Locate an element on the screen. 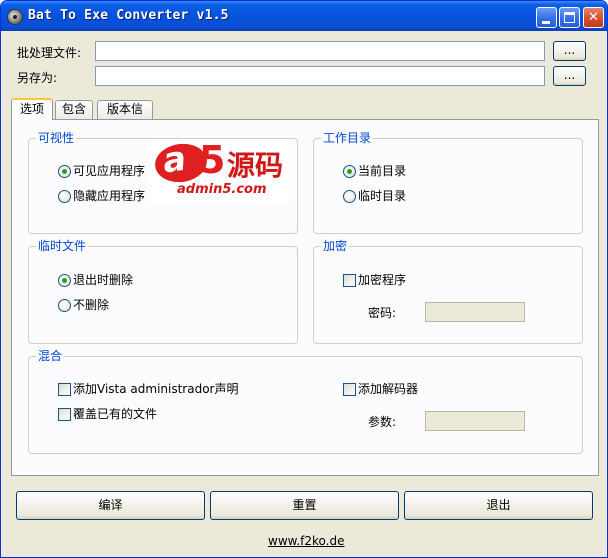 The width and height of the screenshot is (608, 558). website-link: www.f2ko.de is located at coordinates (306, 541).